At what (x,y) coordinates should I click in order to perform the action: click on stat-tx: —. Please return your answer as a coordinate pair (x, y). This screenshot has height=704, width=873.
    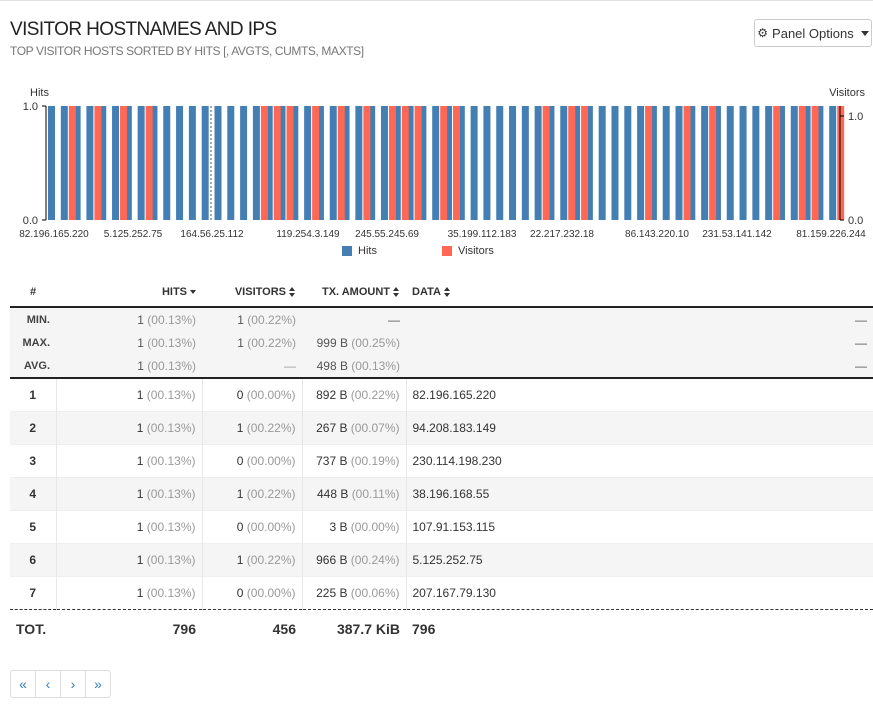
    Looking at the image, I should click on (354, 319).